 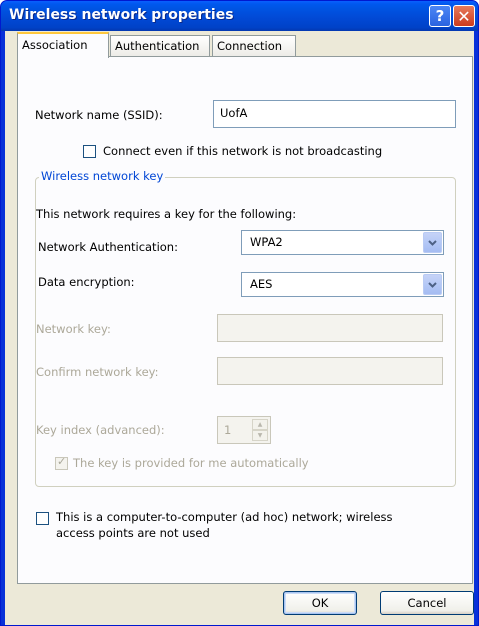 I want to click on key-index-spinner: 1 ▲ ▼, so click(x=244, y=430).